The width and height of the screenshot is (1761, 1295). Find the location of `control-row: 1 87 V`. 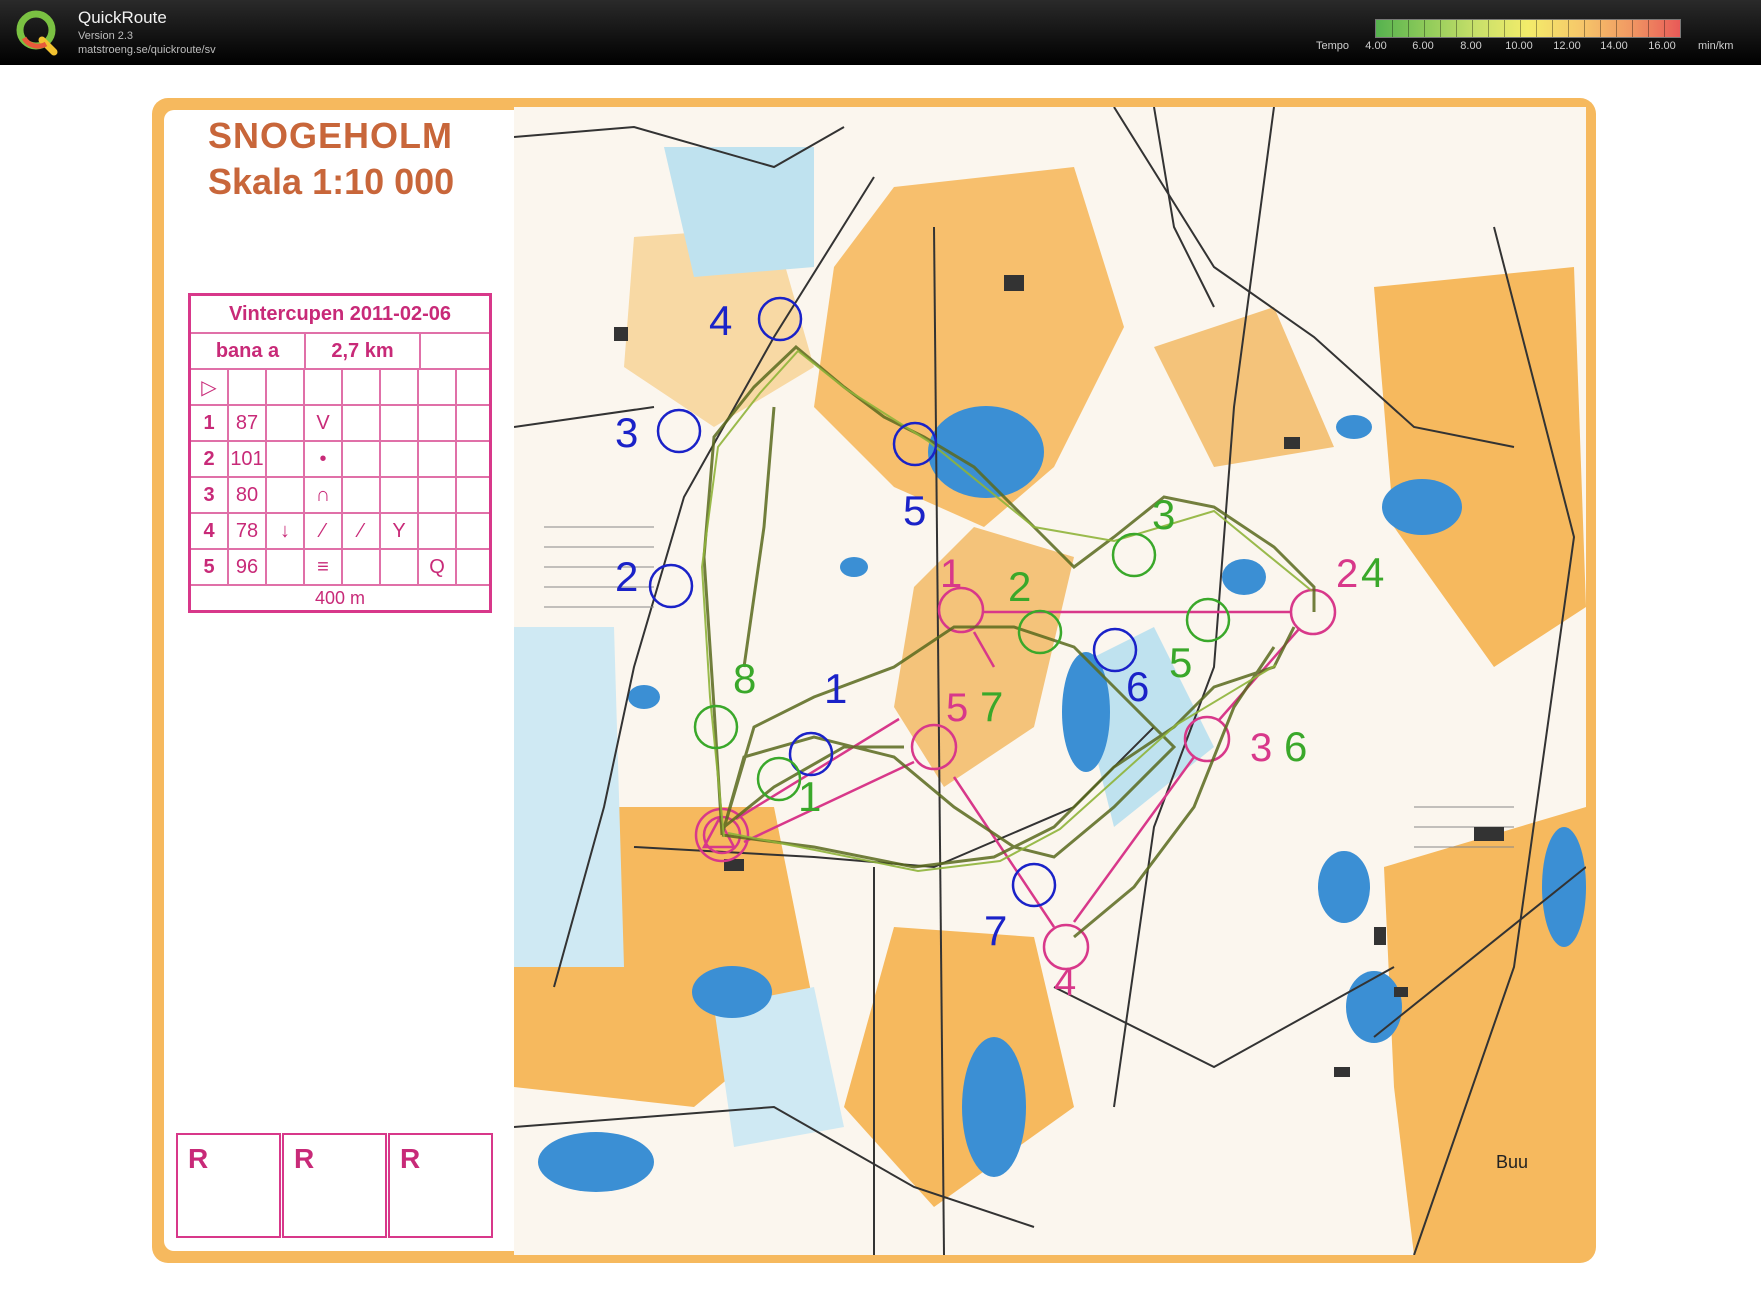

control-row: 1 87 V is located at coordinates (340, 424).